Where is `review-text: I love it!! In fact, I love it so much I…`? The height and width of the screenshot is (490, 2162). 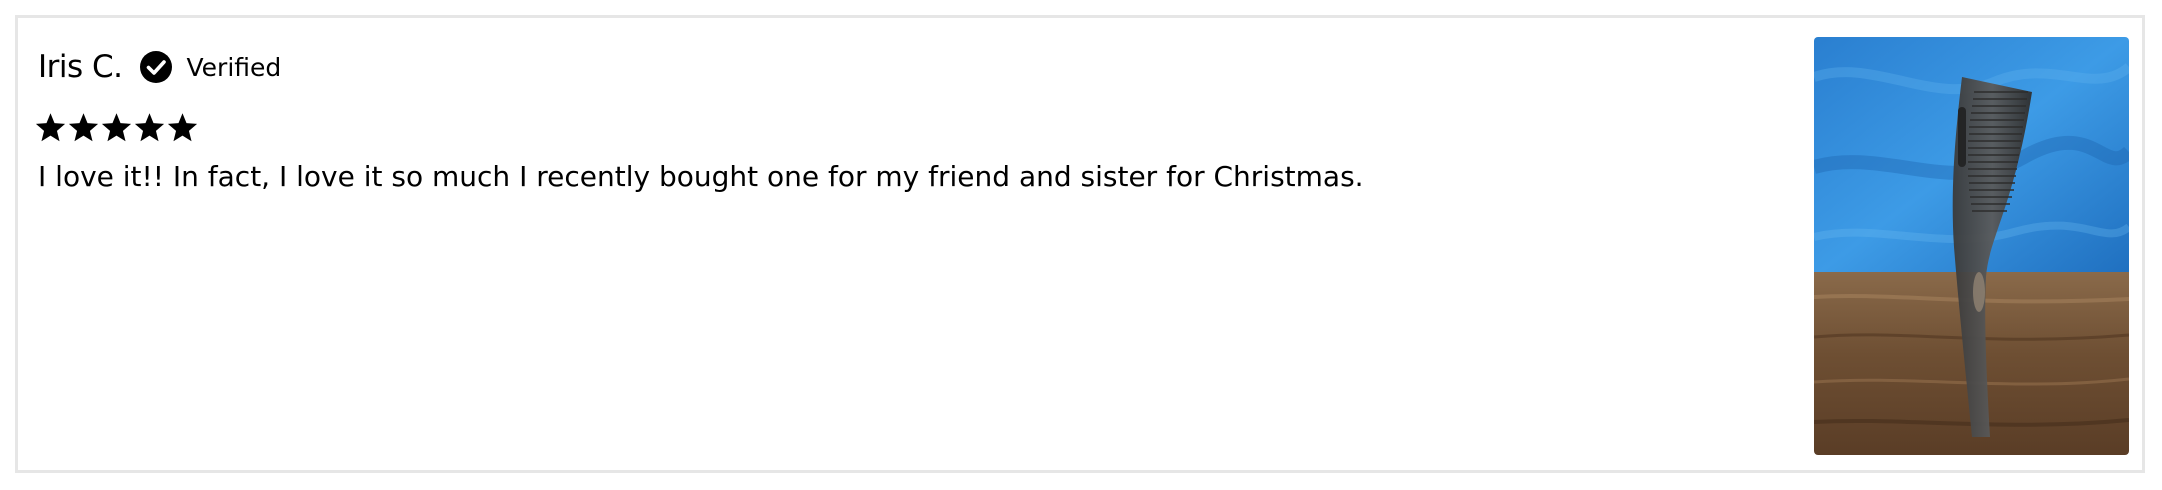
review-text: I love it!! In fact, I love it so much I… is located at coordinates (701, 176).